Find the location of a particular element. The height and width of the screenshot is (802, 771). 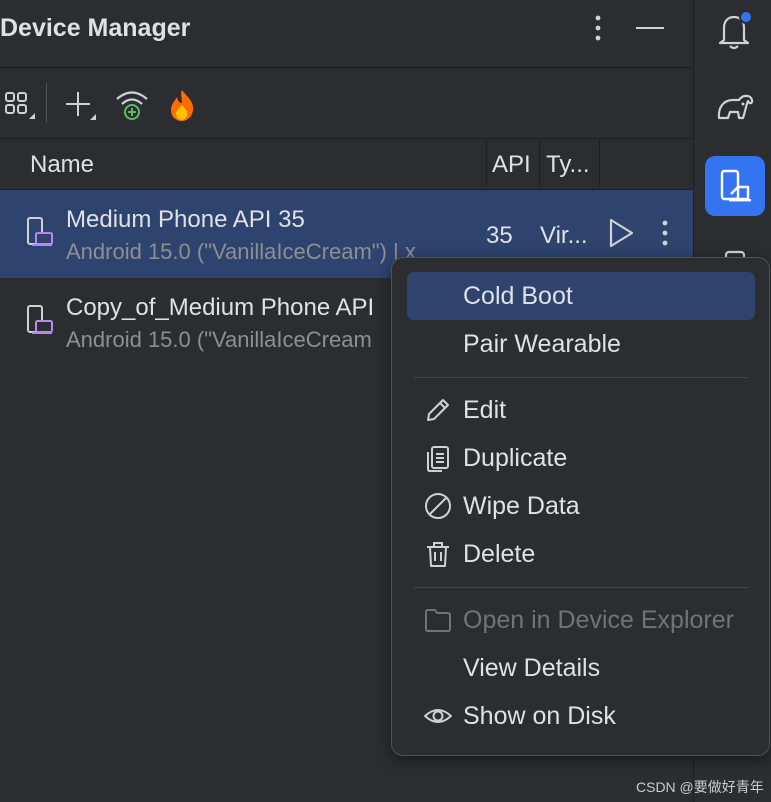

menu-item-open-in-device-explorer: Open in Device Explorer is located at coordinates (581, 620).